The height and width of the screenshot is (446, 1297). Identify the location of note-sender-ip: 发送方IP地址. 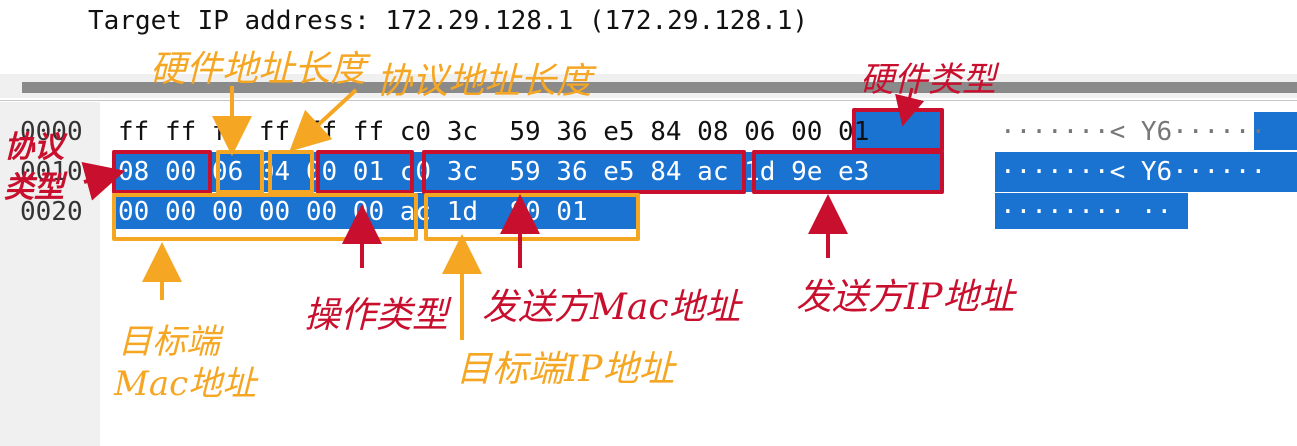
(905, 297).